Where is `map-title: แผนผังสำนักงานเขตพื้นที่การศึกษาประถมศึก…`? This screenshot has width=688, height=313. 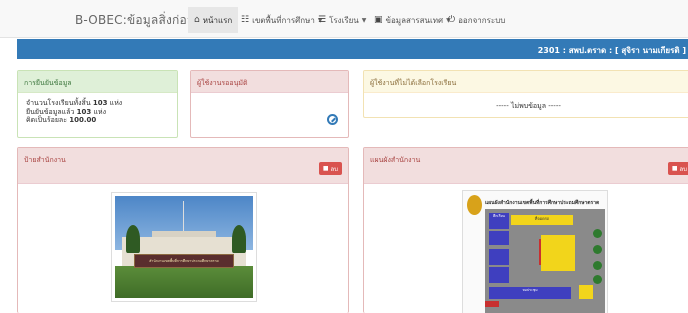 map-title: แผนผังสำนักงานเขตพื้นที่การศึกษาประถมศึก… is located at coordinates (542, 203).